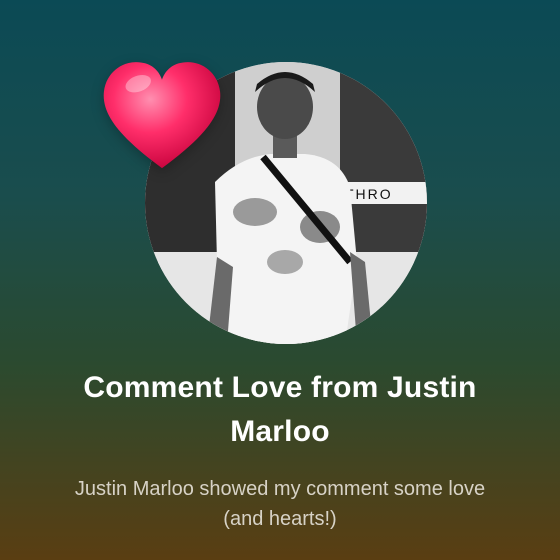 The height and width of the screenshot is (560, 560). I want to click on sign-text: THRO, so click(369, 194).